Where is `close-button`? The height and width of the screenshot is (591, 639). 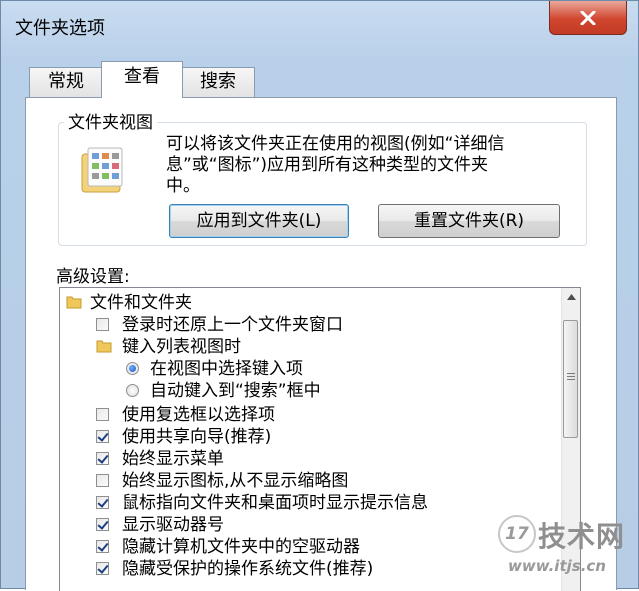 close-button is located at coordinates (588, 18).